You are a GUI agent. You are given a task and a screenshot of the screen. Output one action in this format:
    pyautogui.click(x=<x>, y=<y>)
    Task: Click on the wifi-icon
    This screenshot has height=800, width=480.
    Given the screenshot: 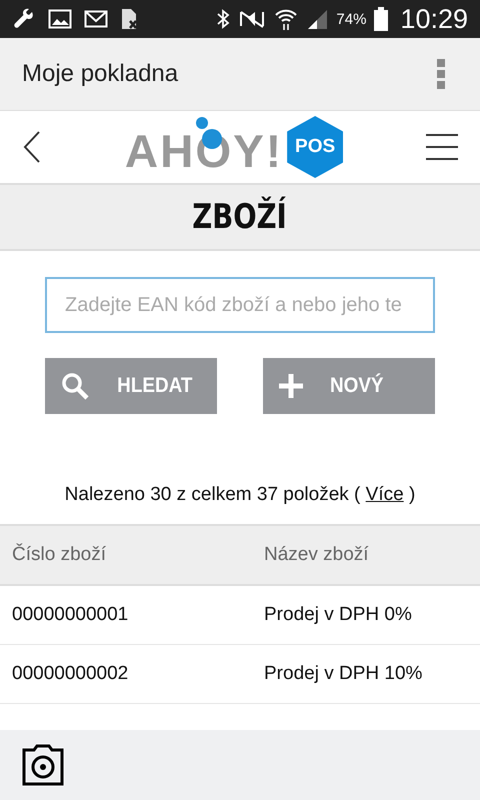 What is the action you would take?
    pyautogui.click(x=286, y=19)
    